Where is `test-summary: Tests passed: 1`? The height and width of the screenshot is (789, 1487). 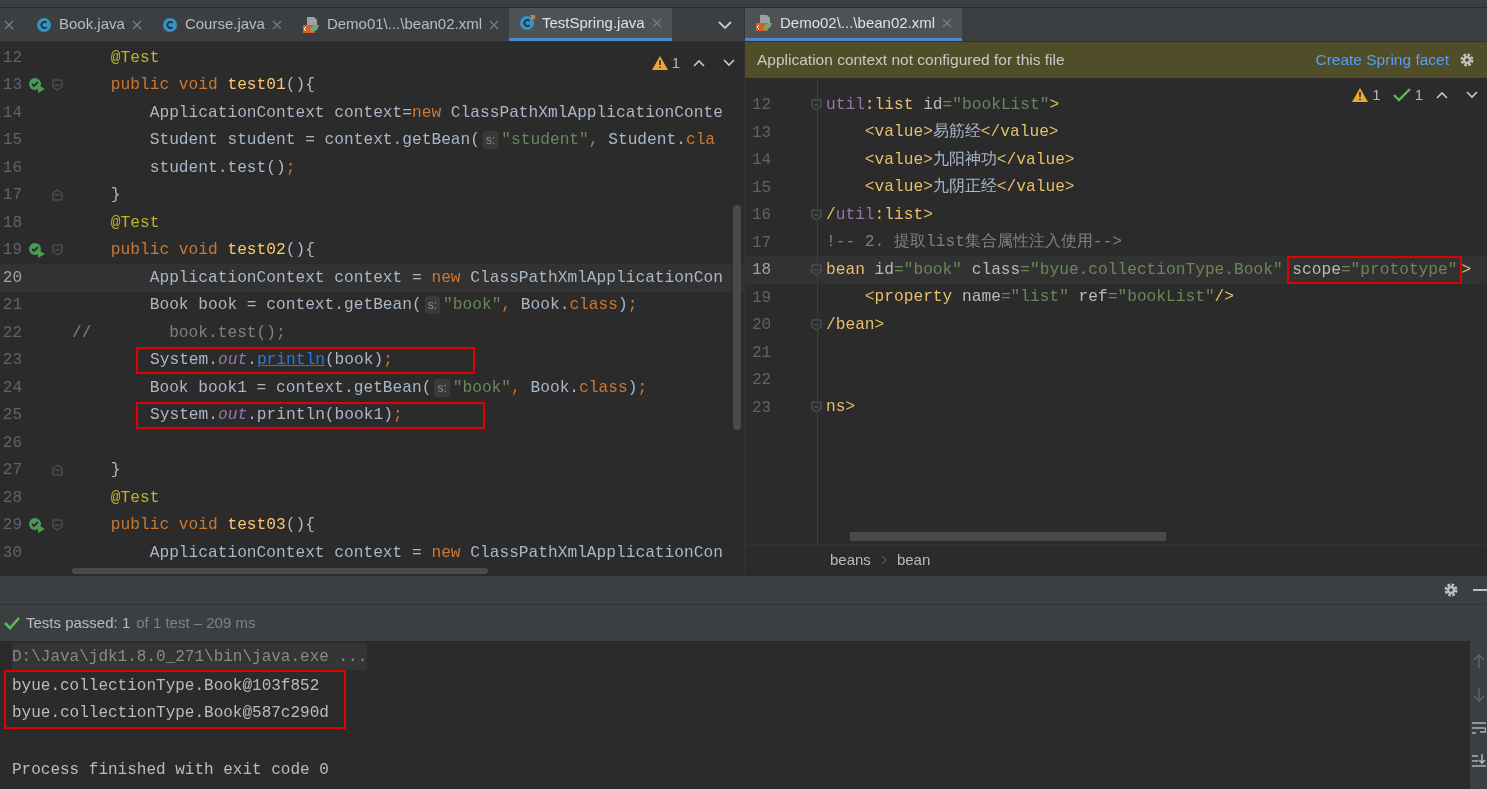 test-summary: Tests passed: 1 is located at coordinates (78, 622).